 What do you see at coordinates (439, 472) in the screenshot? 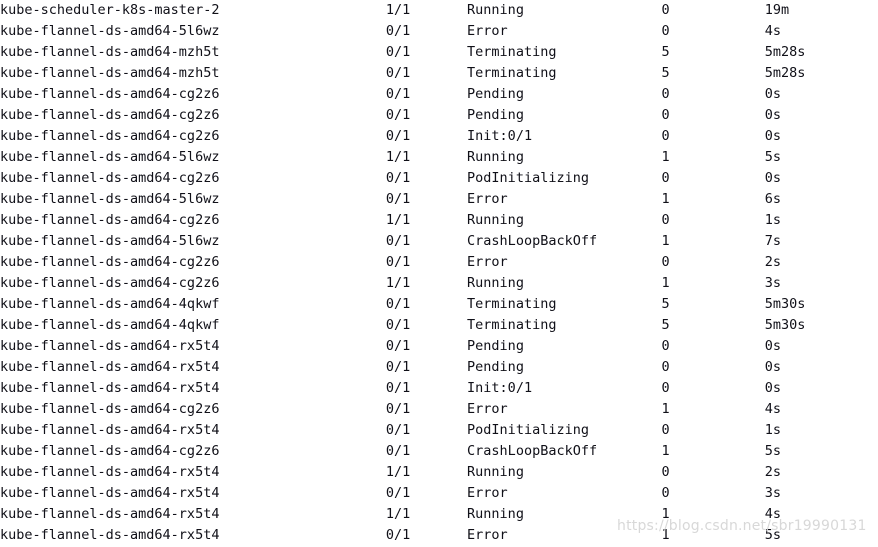
I see `table-row: kube-flannel-ds-amd64-rx5t4 1/1 Running 0 2s` at bounding box center [439, 472].